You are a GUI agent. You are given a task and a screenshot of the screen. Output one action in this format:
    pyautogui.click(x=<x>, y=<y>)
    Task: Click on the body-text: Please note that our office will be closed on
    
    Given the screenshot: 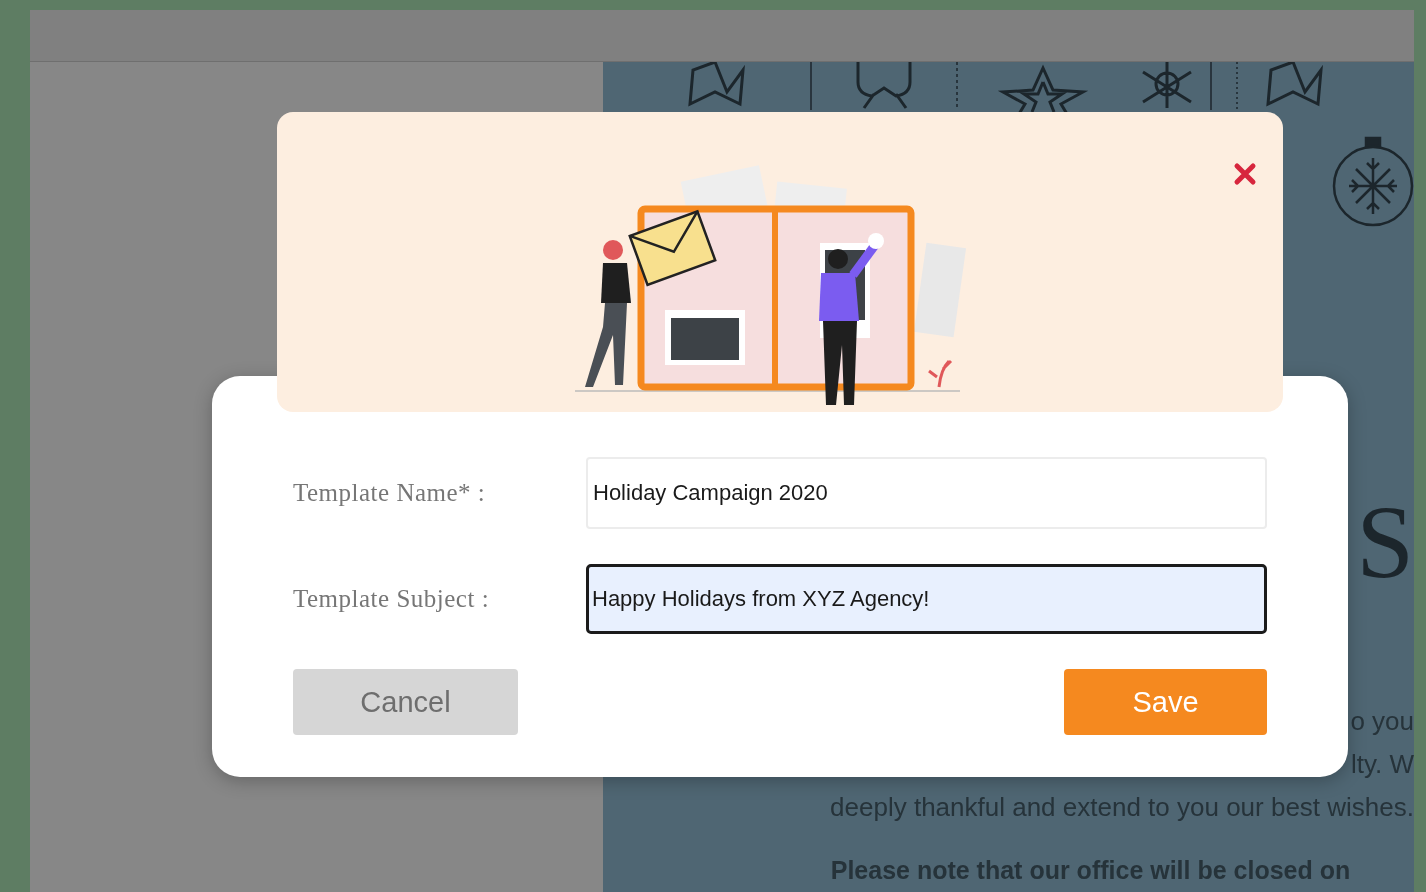 What is the action you would take?
    pyautogui.click(x=1090, y=870)
    